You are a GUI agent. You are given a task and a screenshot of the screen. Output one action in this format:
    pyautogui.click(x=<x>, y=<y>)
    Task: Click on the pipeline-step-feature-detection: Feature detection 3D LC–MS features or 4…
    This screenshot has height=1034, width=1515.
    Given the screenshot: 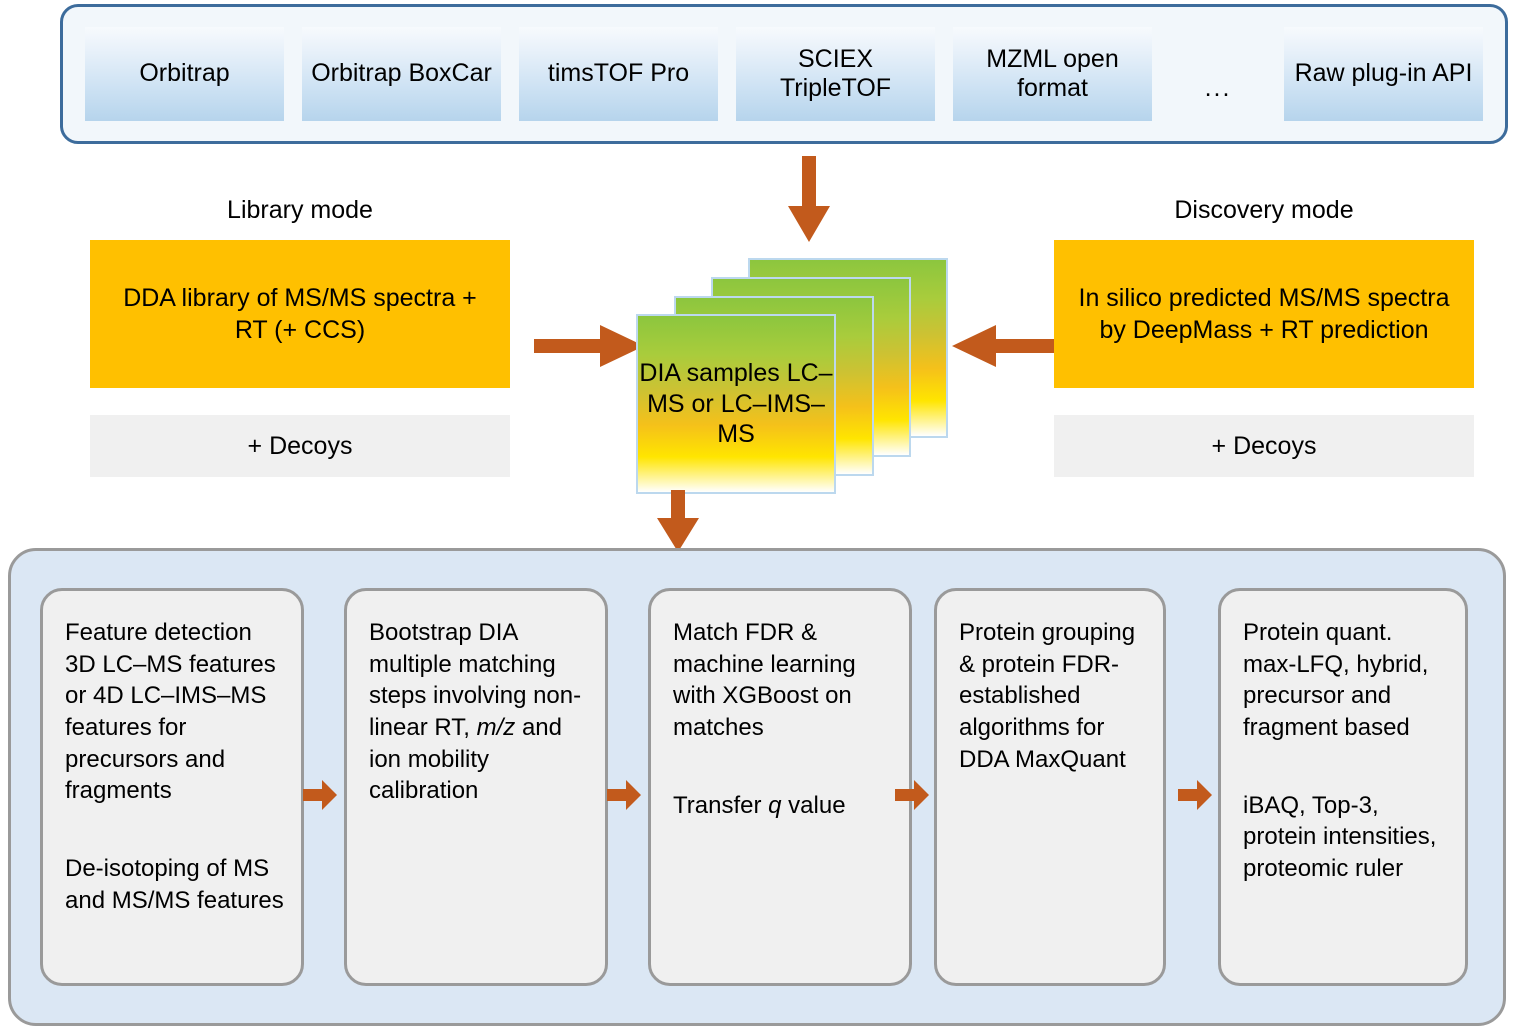 What is the action you would take?
    pyautogui.click(x=172, y=787)
    